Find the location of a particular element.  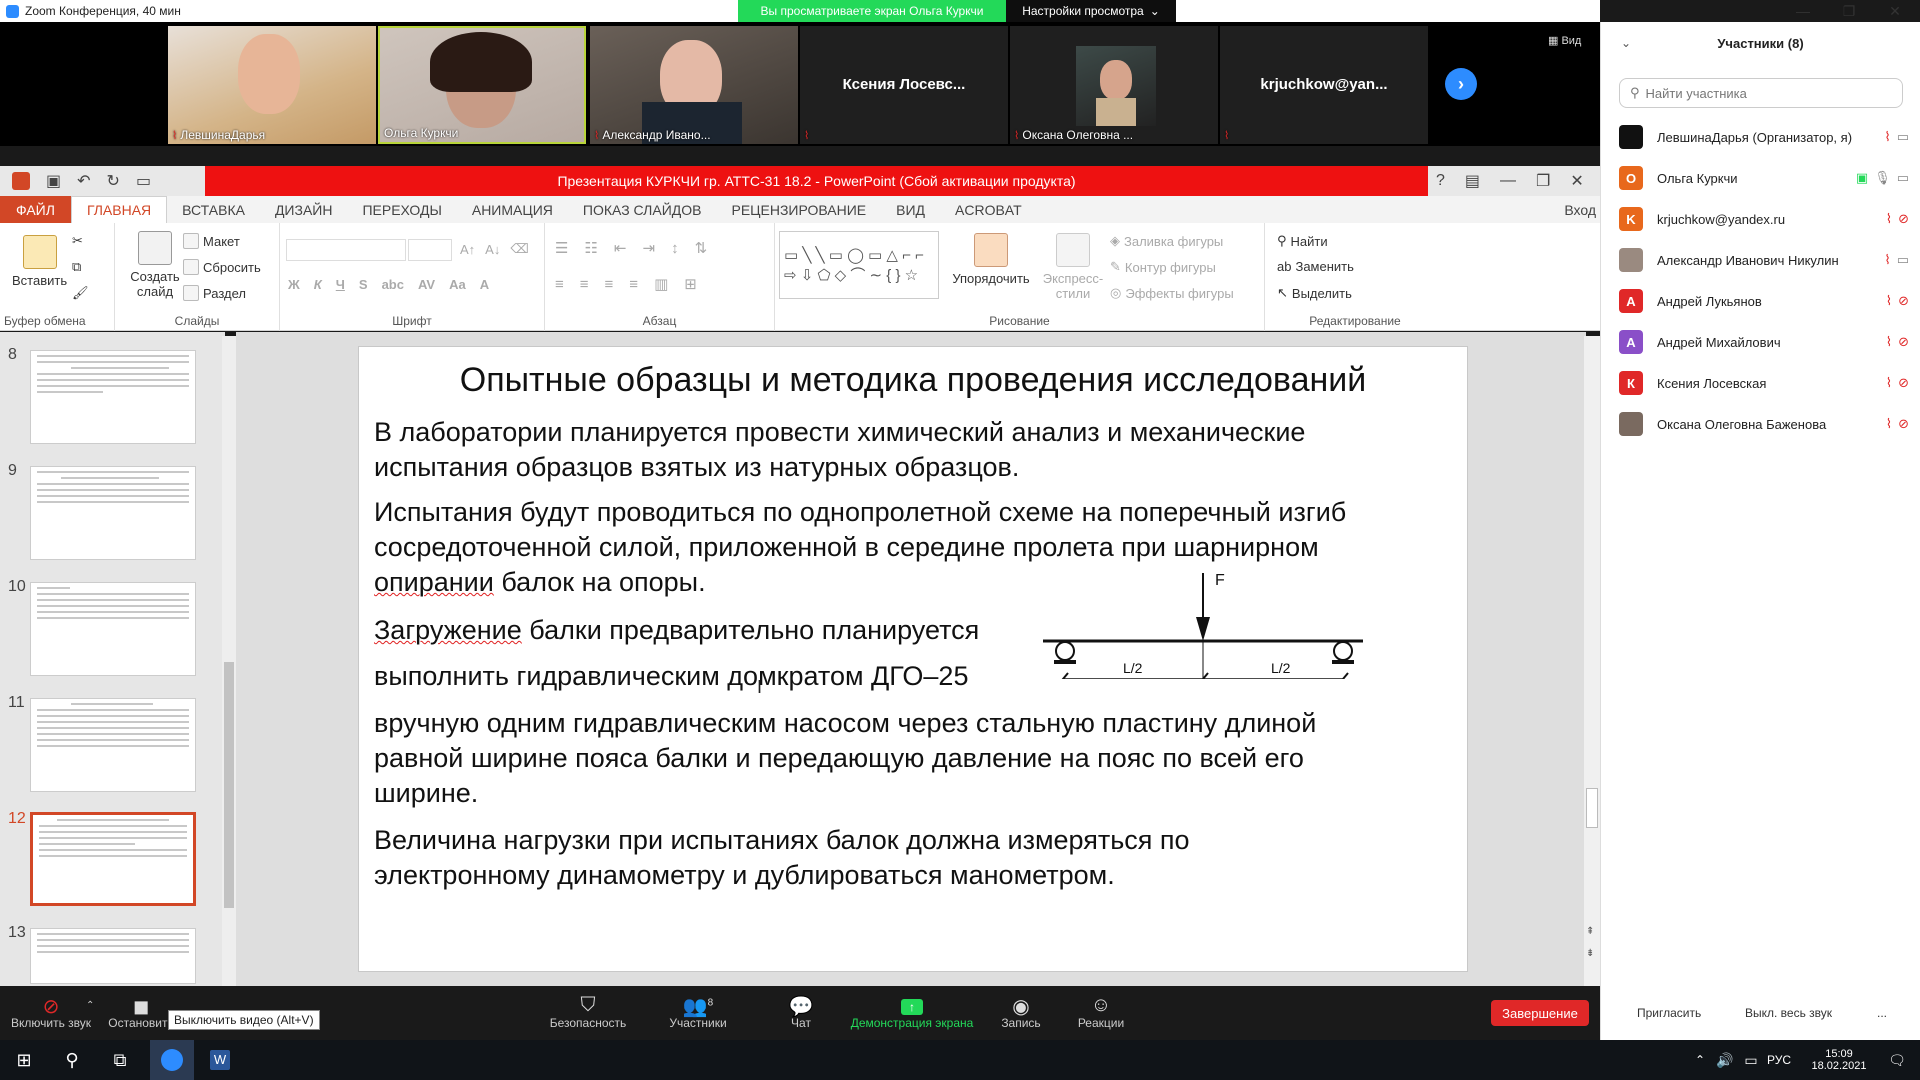

case-icon: Aa is located at coordinates (457, 284).